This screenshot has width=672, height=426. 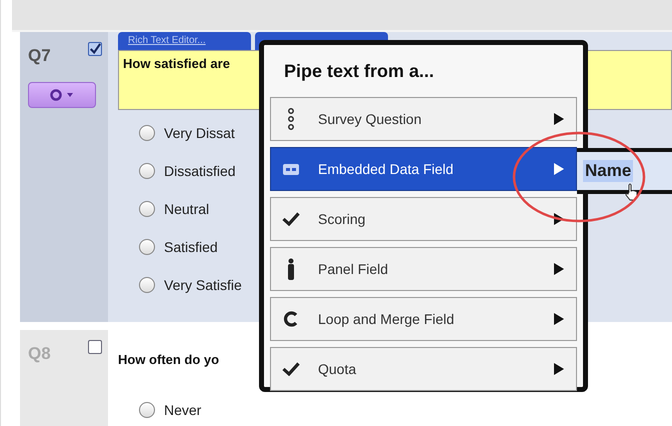 I want to click on menu-item: Survey Question, so click(x=423, y=119).